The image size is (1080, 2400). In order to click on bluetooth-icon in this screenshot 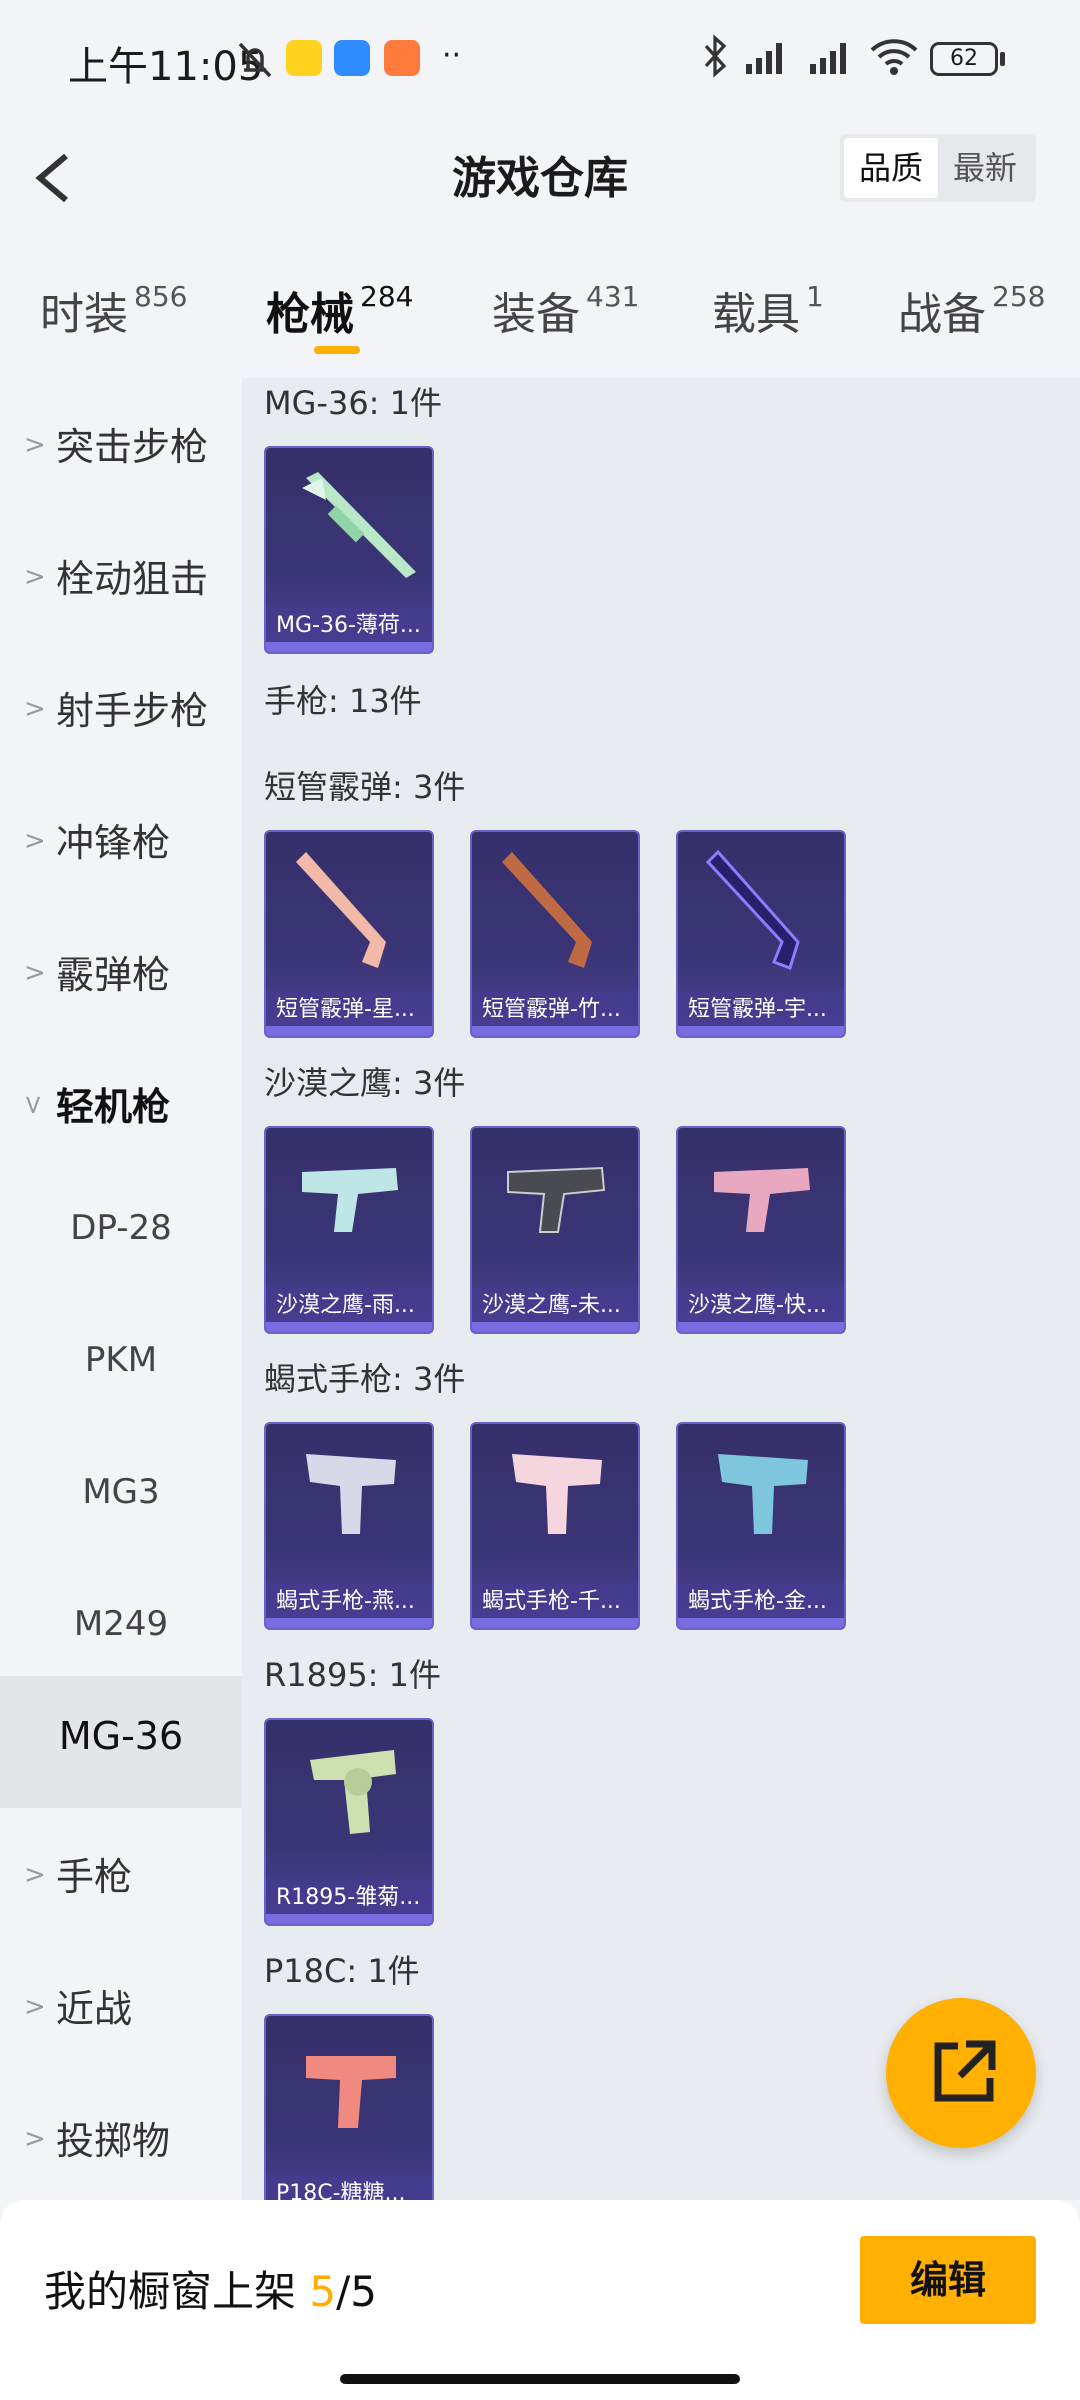, I will do `click(715, 56)`.